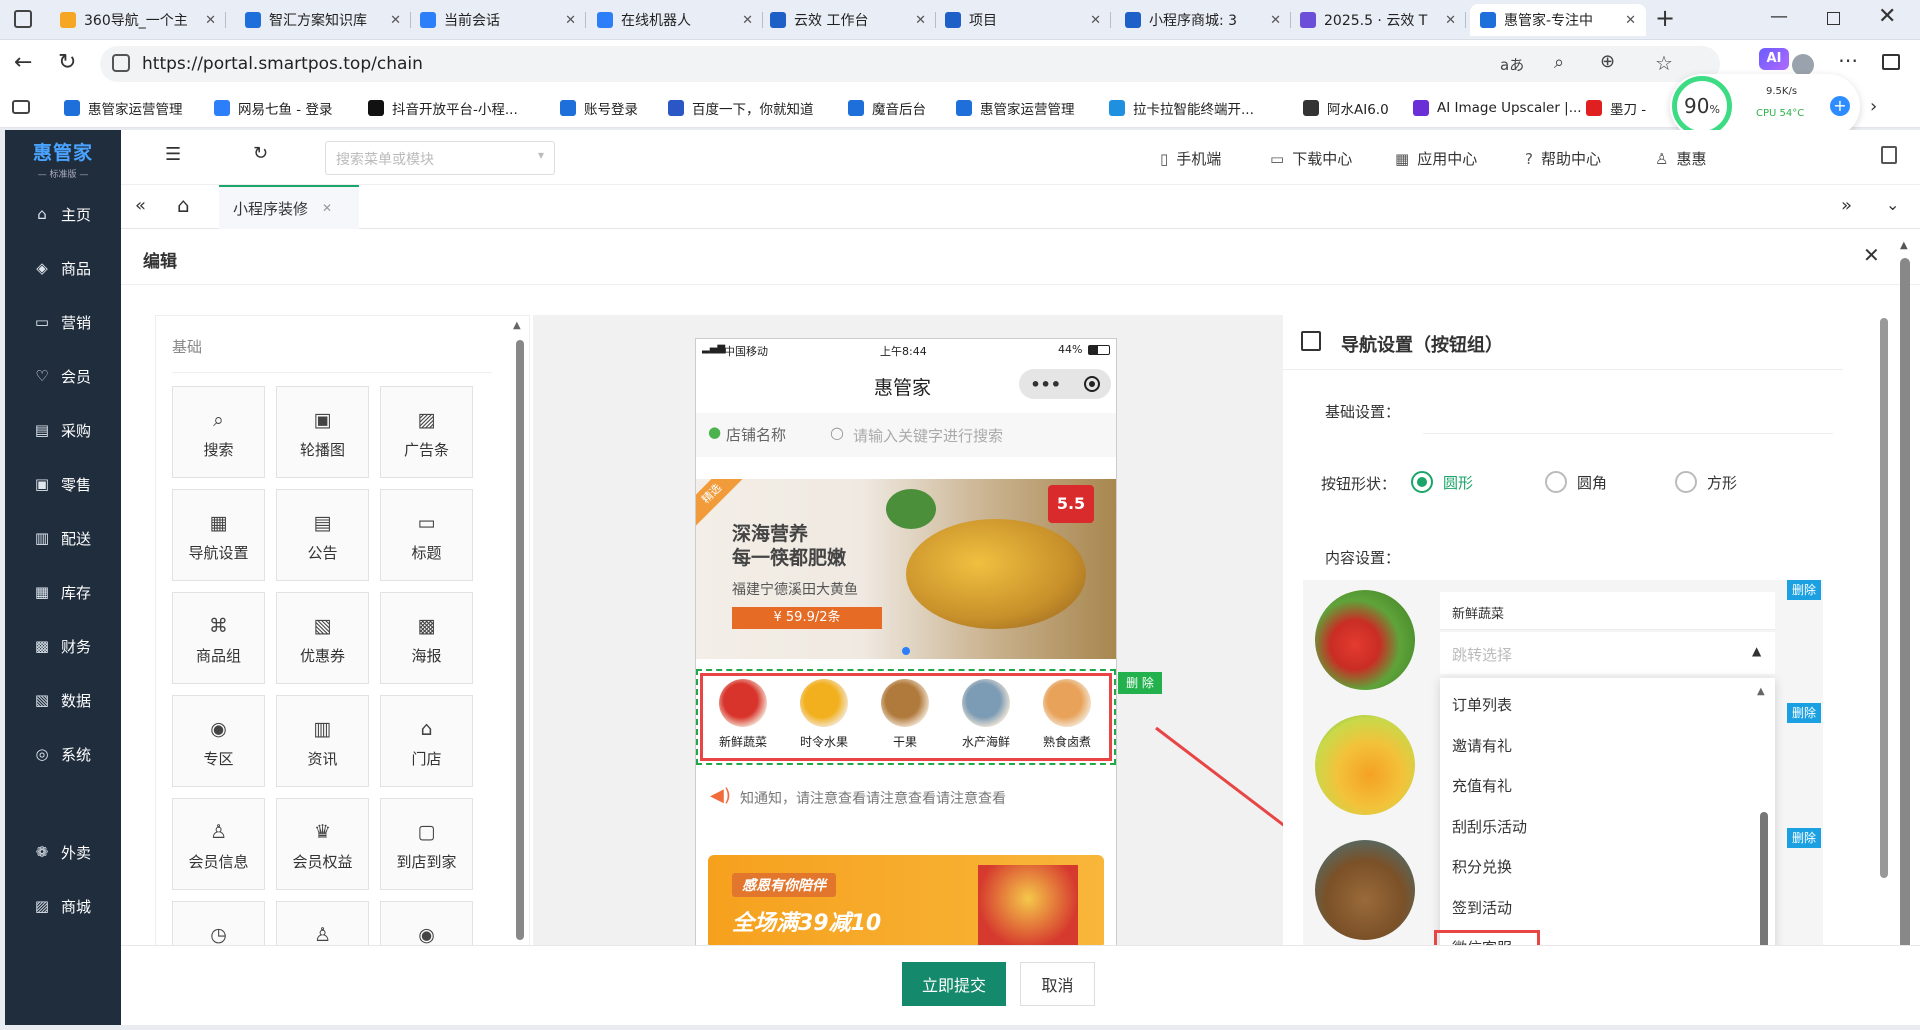  I want to click on browser-tab-7: 小程序商城: 3 ✕, so click(1203, 20).